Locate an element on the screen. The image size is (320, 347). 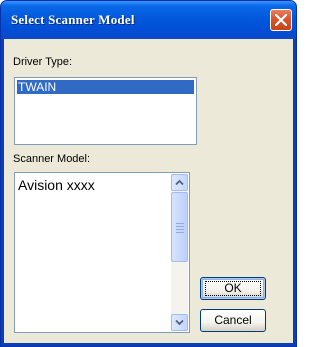
close-button is located at coordinates (281, 20).